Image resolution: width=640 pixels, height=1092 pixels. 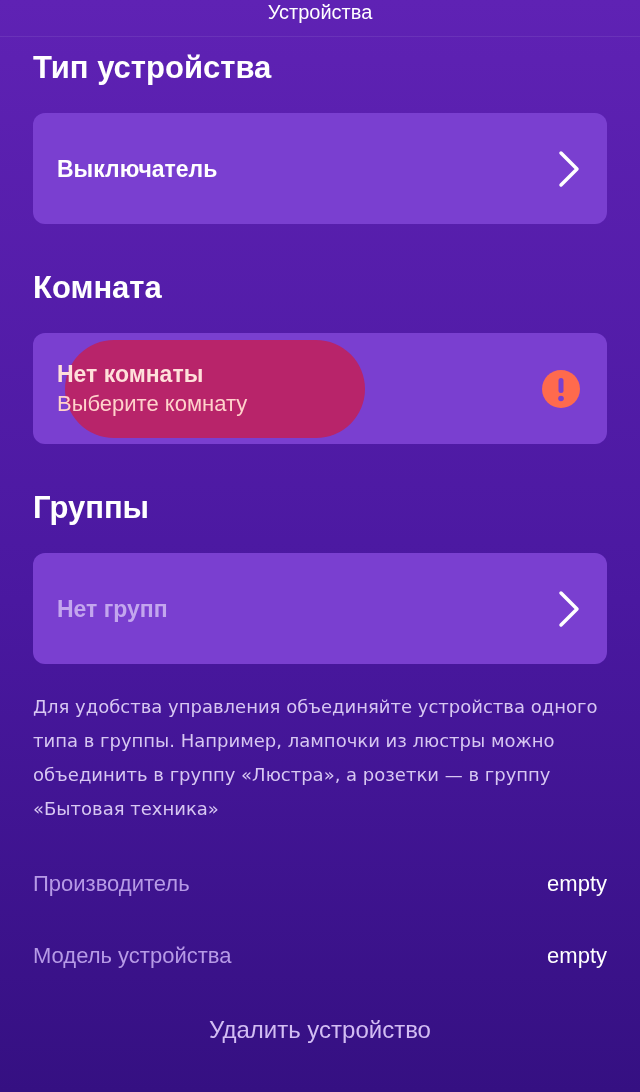 What do you see at coordinates (316, 758) in the screenshot?
I see `help-text: Для удобства управления объединяйте устройства одного типа в группы. Например, лампочки из люстры можно объединить в группу «Люстра», а розетки — в группу «Бытовая техника»` at bounding box center [316, 758].